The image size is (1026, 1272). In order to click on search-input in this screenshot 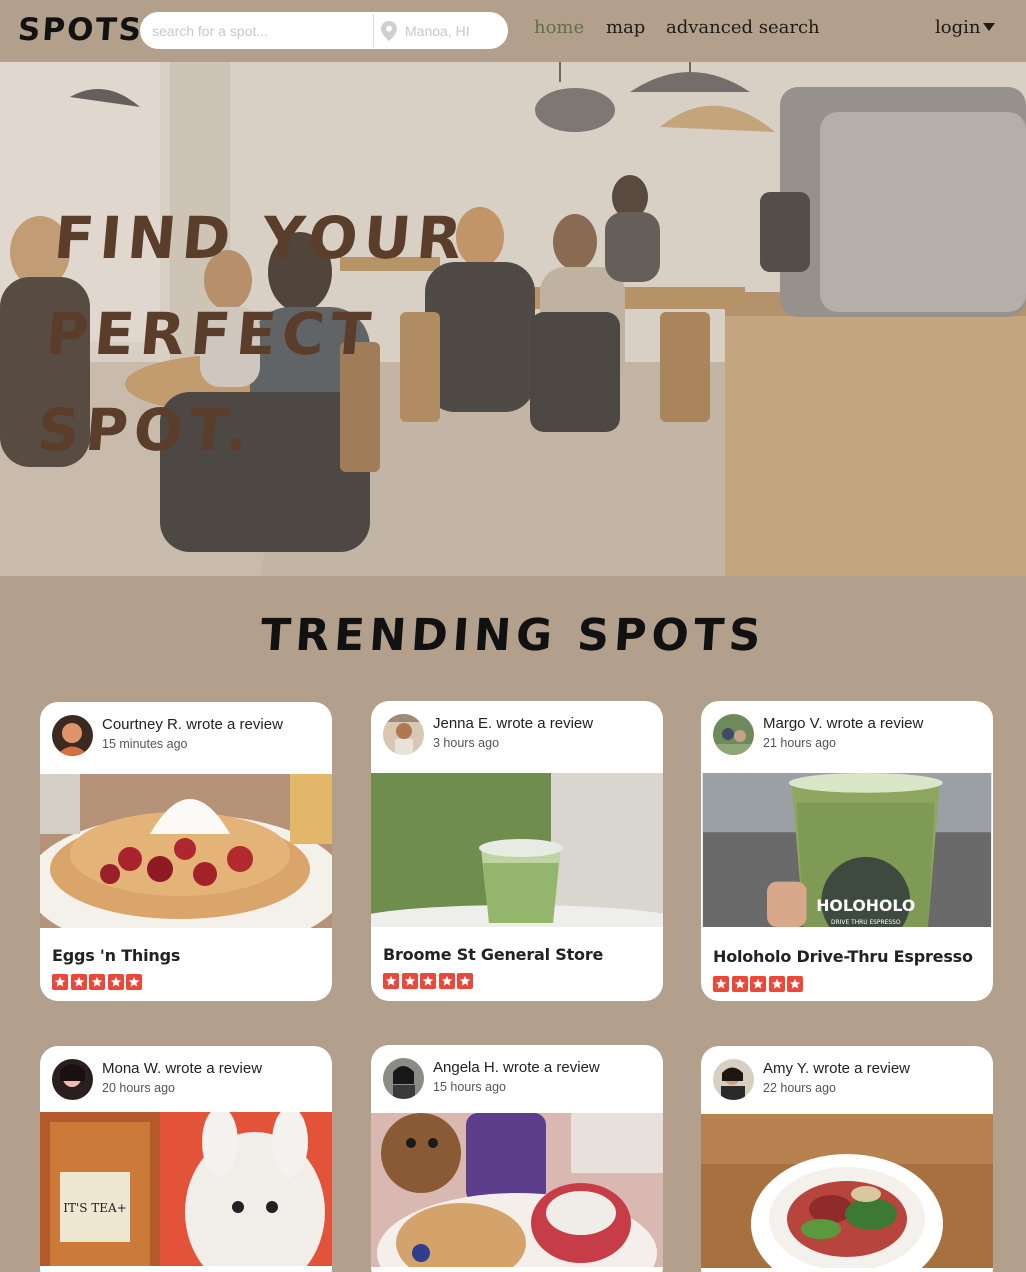, I will do `click(261, 30)`.